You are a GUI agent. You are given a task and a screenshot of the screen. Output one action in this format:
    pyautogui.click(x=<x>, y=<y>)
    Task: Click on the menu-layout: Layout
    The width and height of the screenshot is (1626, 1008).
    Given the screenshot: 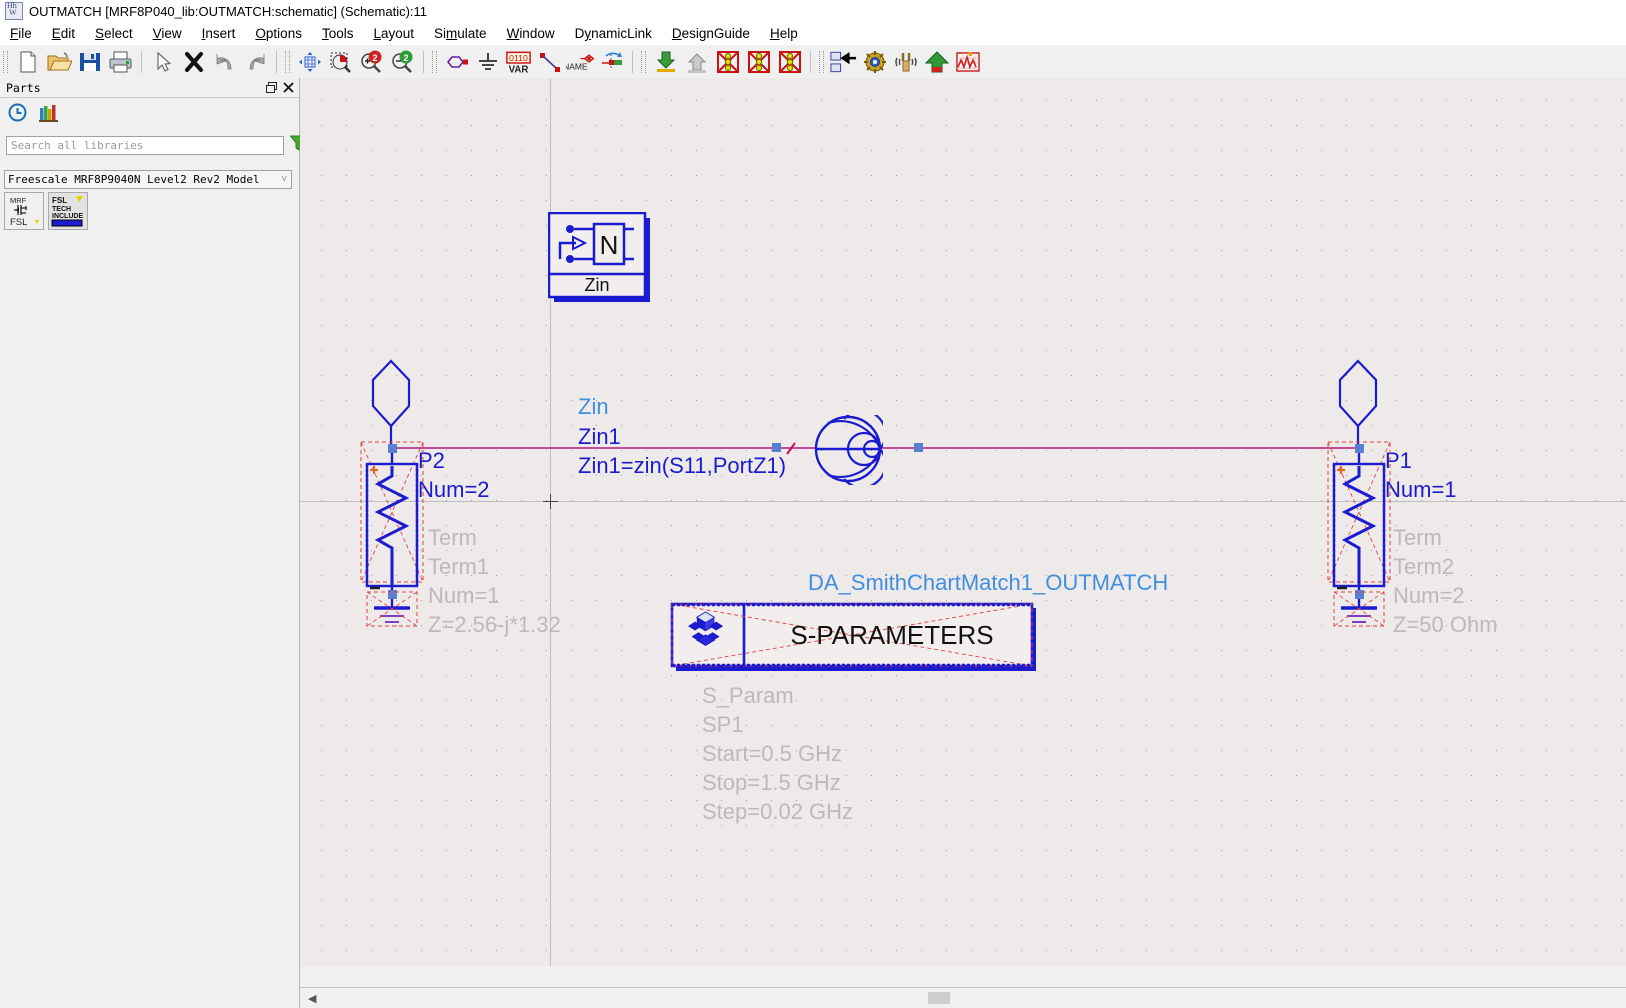 What is the action you would take?
    pyautogui.click(x=393, y=33)
    